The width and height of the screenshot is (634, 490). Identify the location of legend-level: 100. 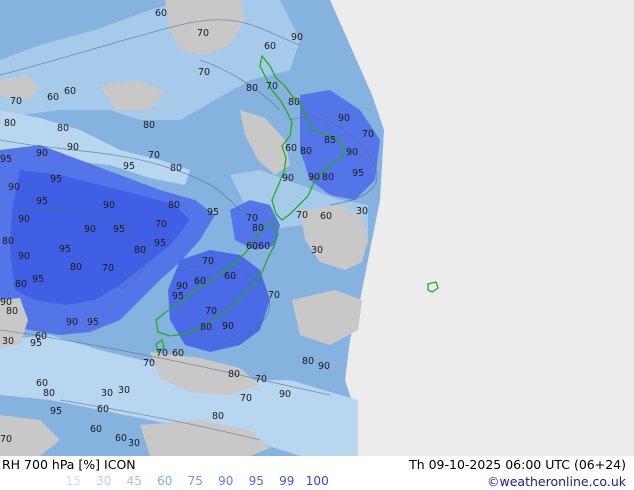
(317, 481).